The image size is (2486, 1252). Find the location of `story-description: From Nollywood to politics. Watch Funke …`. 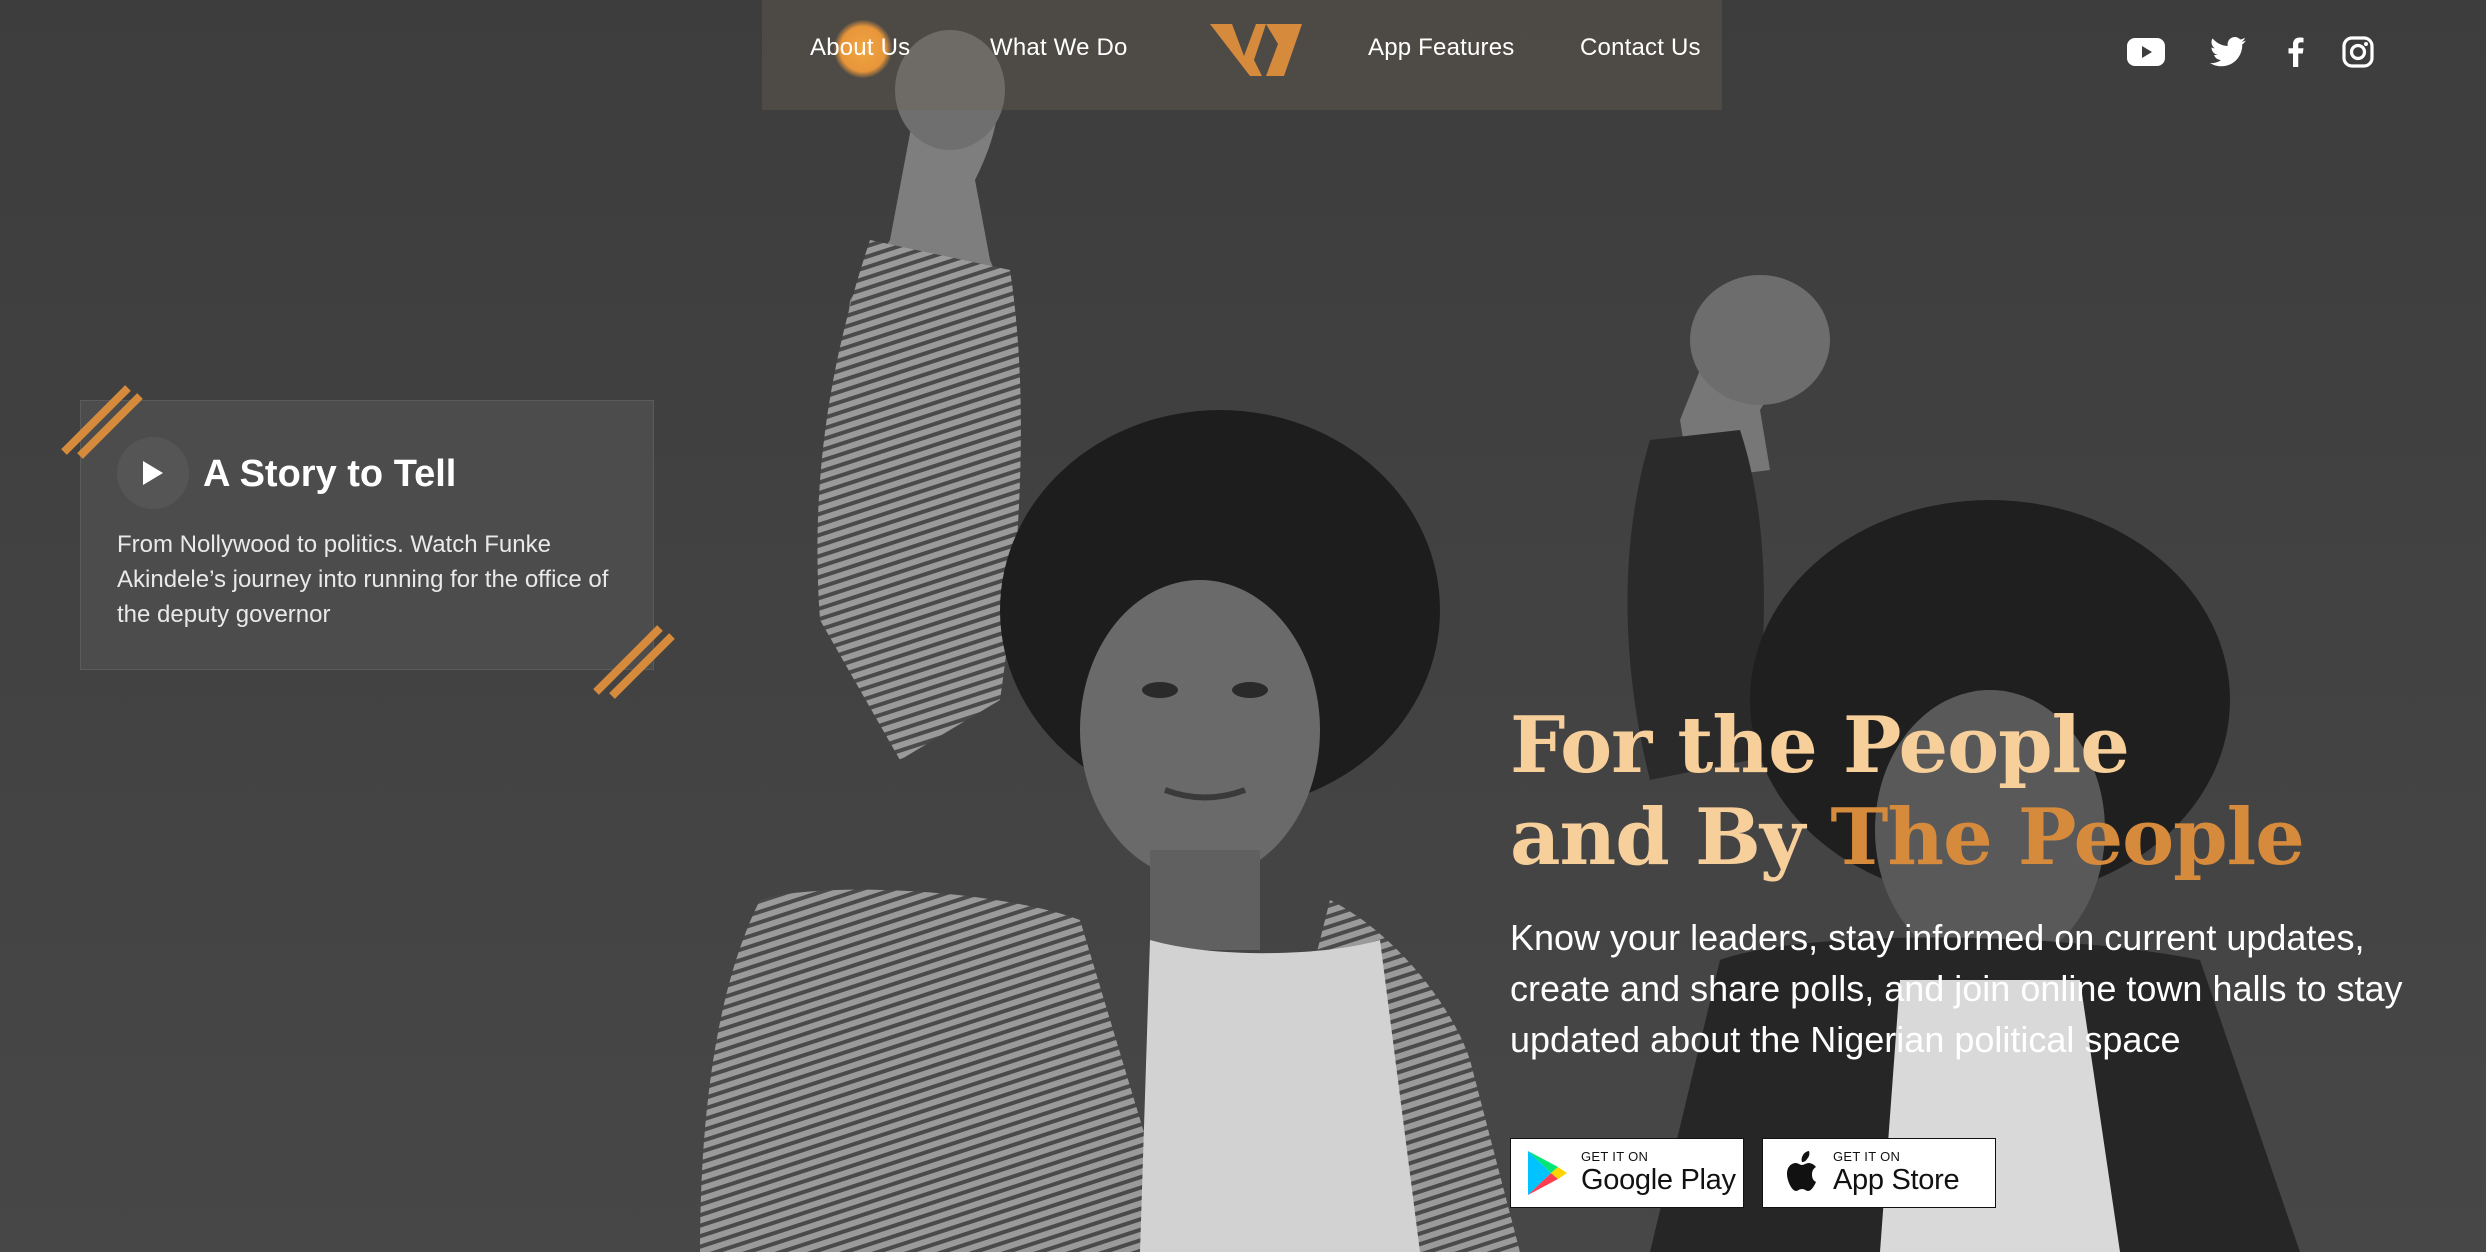

story-description: From Nollywood to politics. Watch Funke … is located at coordinates (363, 579).